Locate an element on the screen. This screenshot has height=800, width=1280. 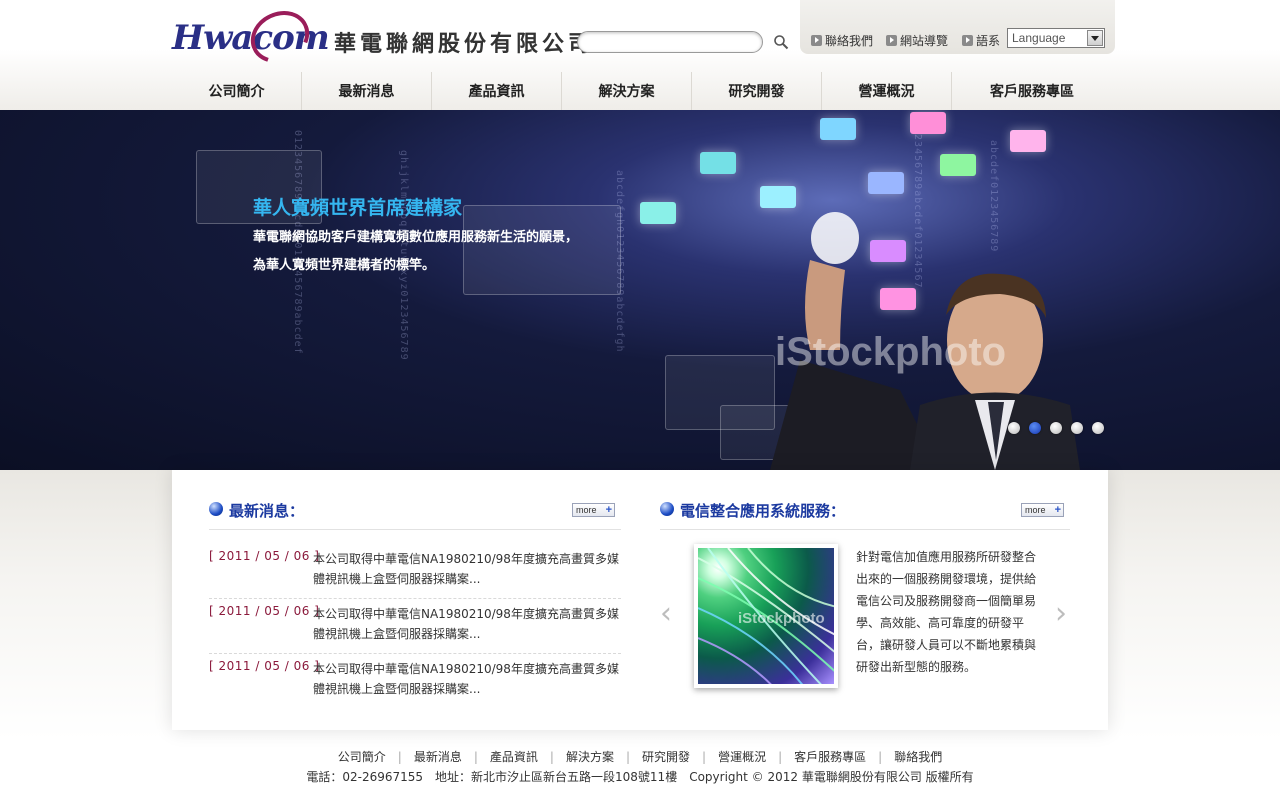
nav-item-solutions: 解決方案 is located at coordinates (627, 91).